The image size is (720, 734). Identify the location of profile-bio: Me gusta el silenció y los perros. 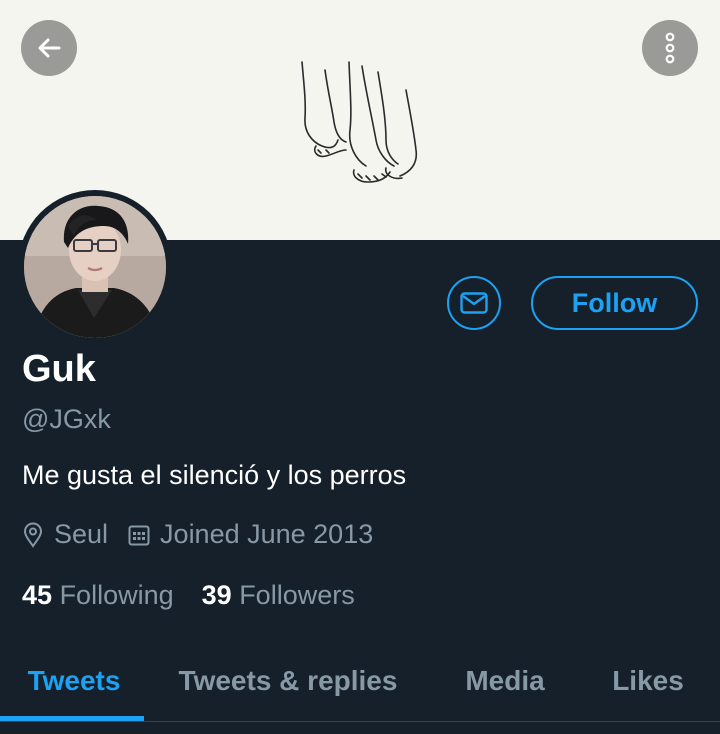
(214, 475).